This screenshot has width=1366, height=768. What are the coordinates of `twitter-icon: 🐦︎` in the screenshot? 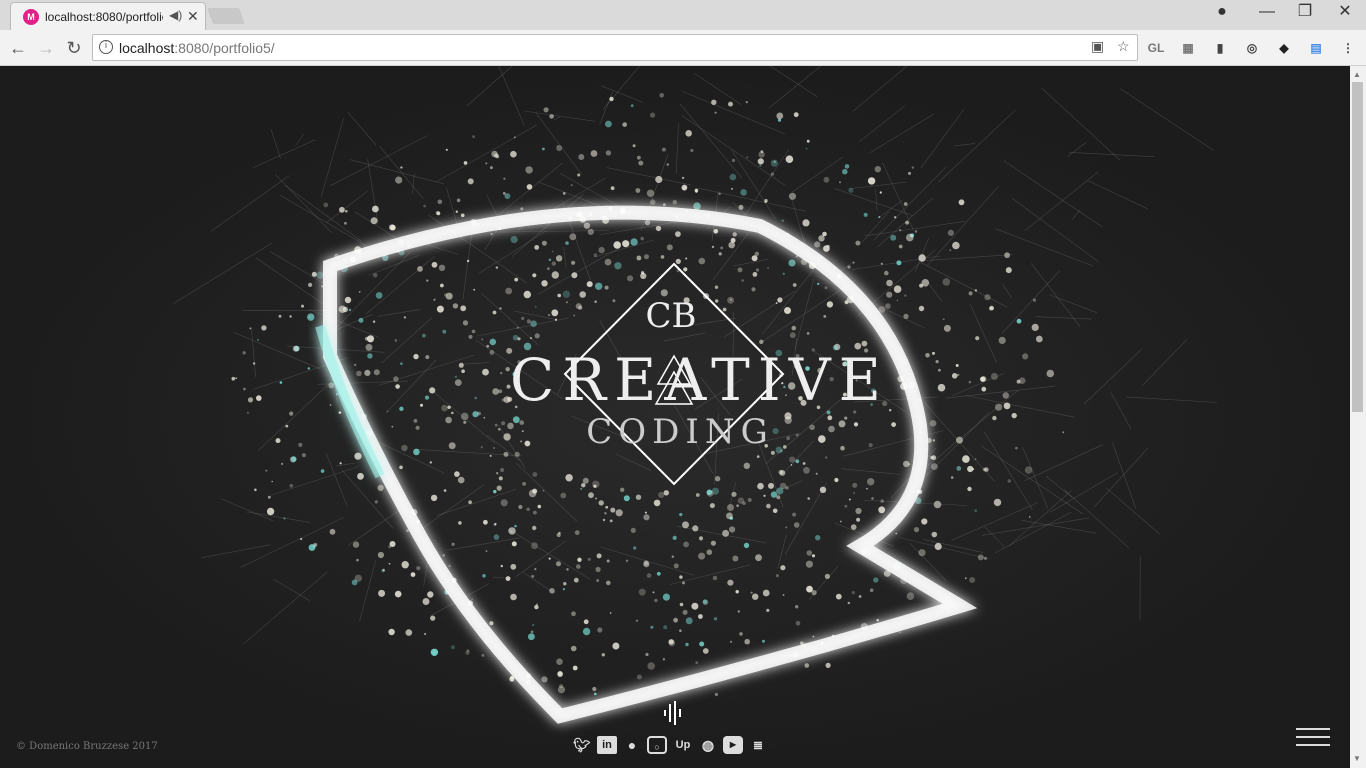 It's located at (582, 745).